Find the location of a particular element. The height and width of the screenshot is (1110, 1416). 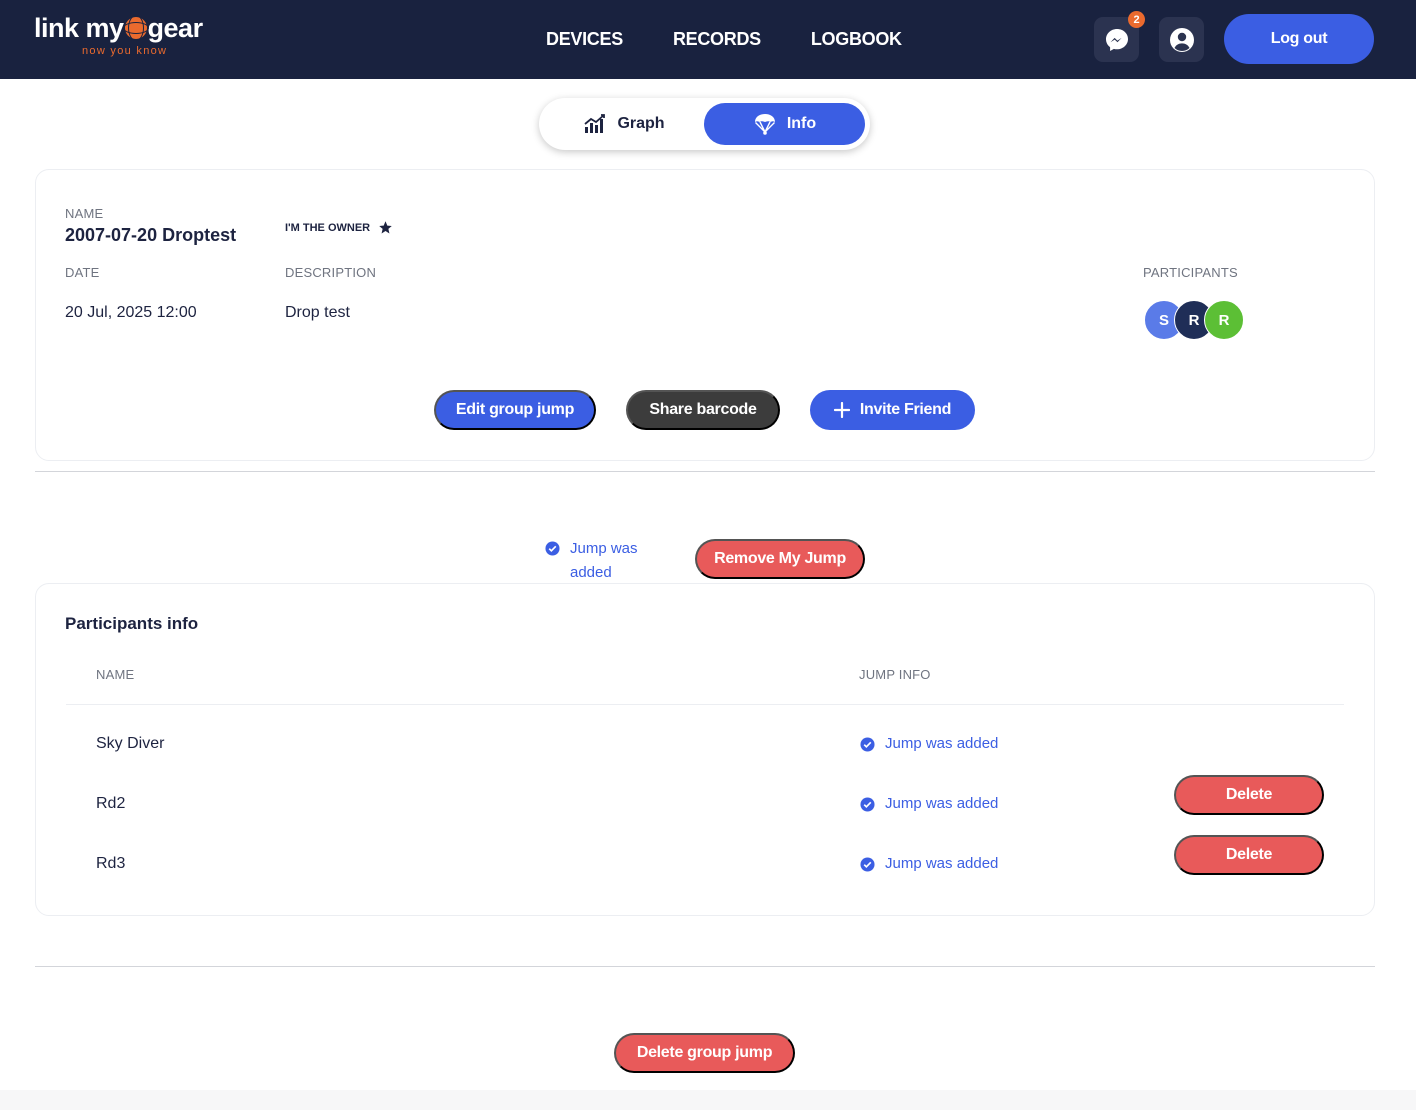

my-jump-status: Jump was added is located at coordinates (600, 561).